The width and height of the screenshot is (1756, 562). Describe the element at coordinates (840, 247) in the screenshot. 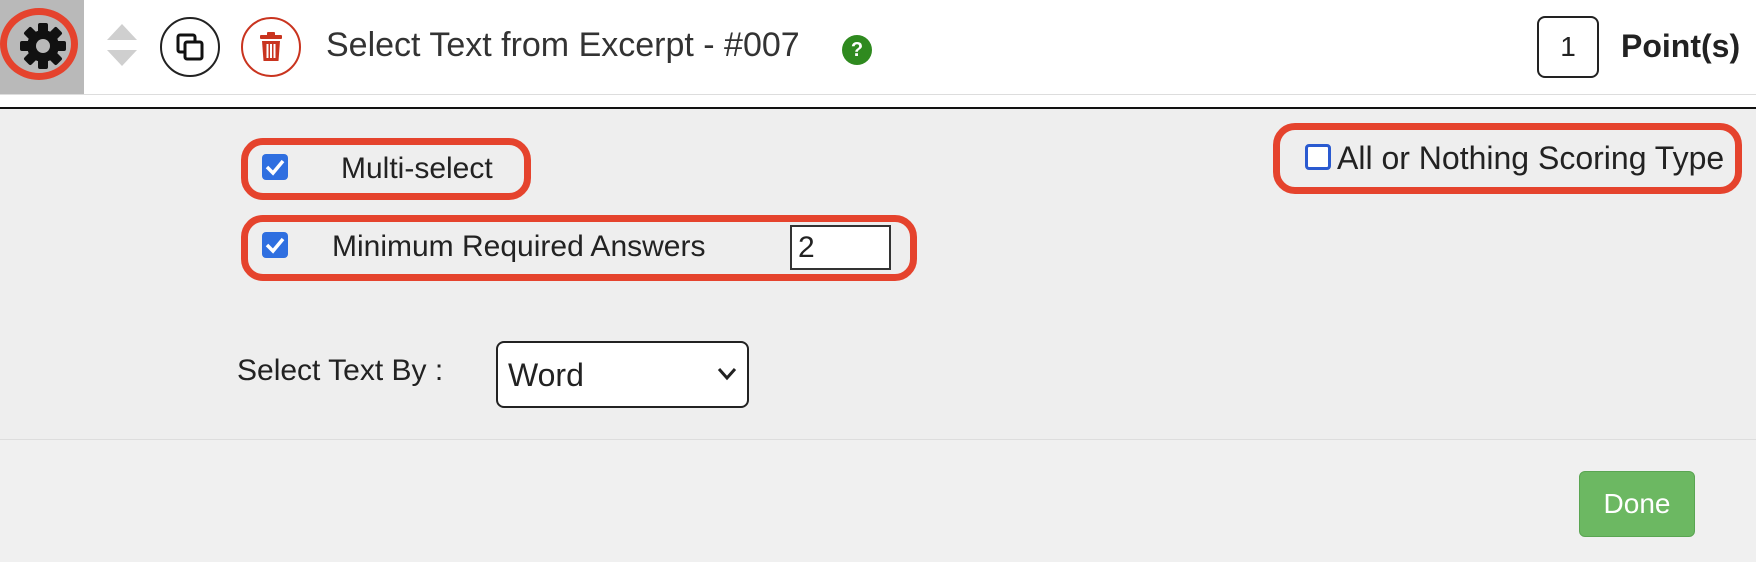

I see `min-required-input` at that location.